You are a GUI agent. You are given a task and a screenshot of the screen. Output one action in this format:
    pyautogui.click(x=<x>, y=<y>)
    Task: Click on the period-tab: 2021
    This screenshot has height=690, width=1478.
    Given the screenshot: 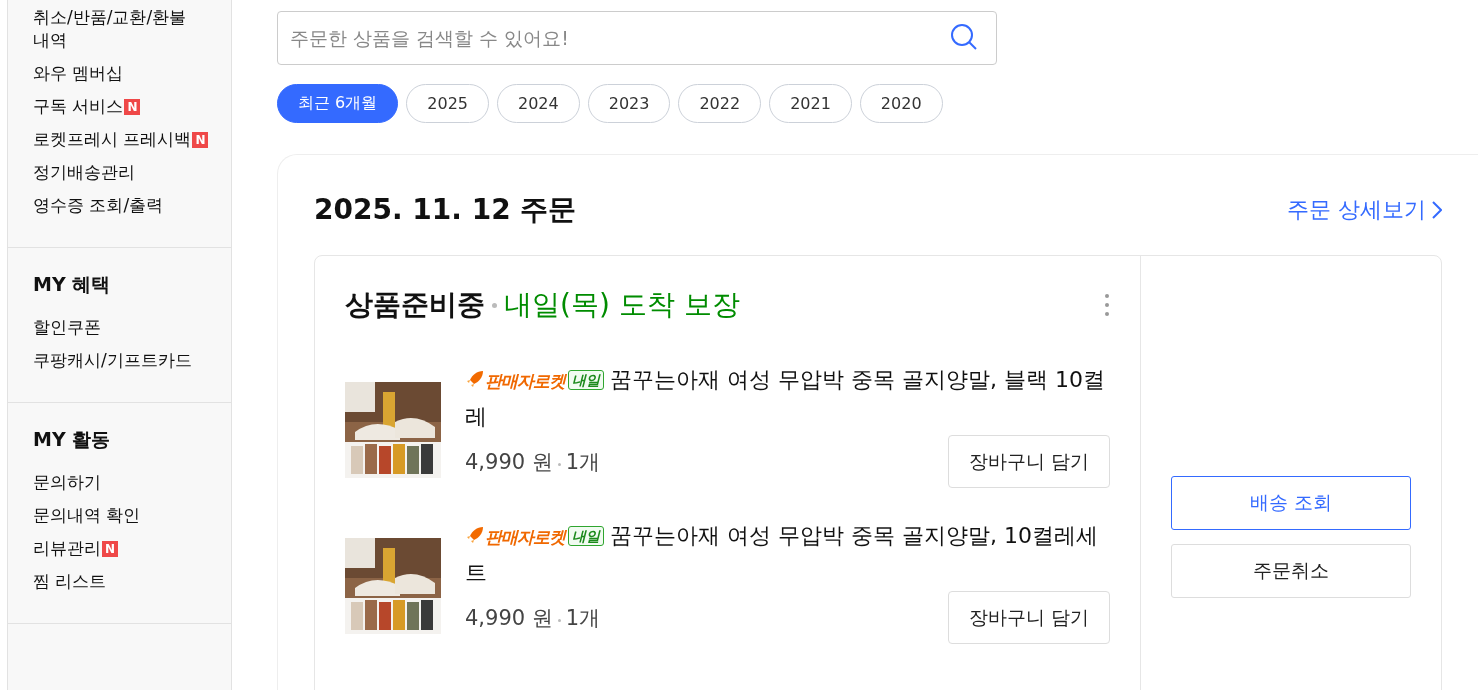 What is the action you would take?
    pyautogui.click(x=810, y=103)
    